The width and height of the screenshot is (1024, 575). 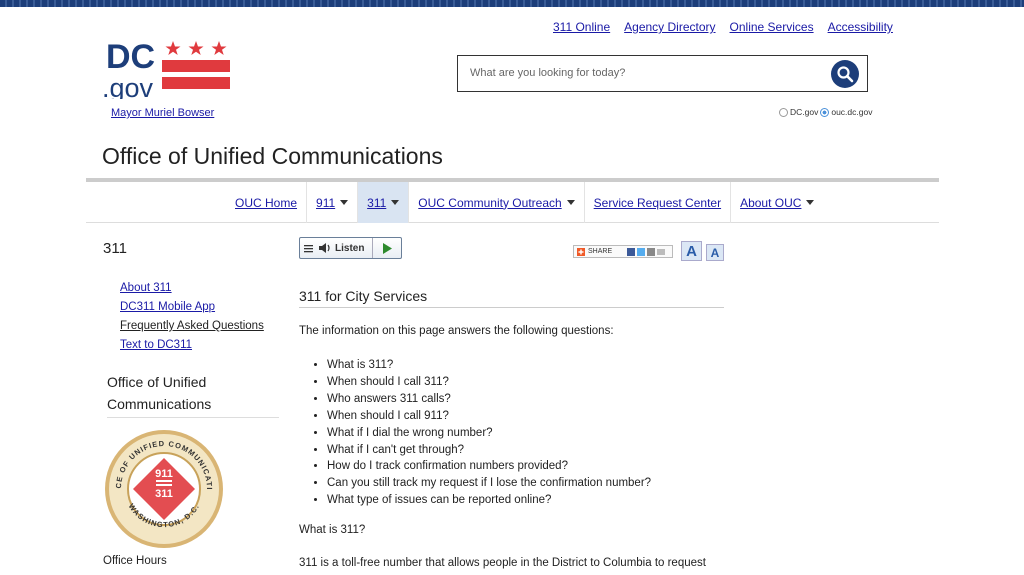 I want to click on nav-311-link: 311, so click(x=376, y=203).